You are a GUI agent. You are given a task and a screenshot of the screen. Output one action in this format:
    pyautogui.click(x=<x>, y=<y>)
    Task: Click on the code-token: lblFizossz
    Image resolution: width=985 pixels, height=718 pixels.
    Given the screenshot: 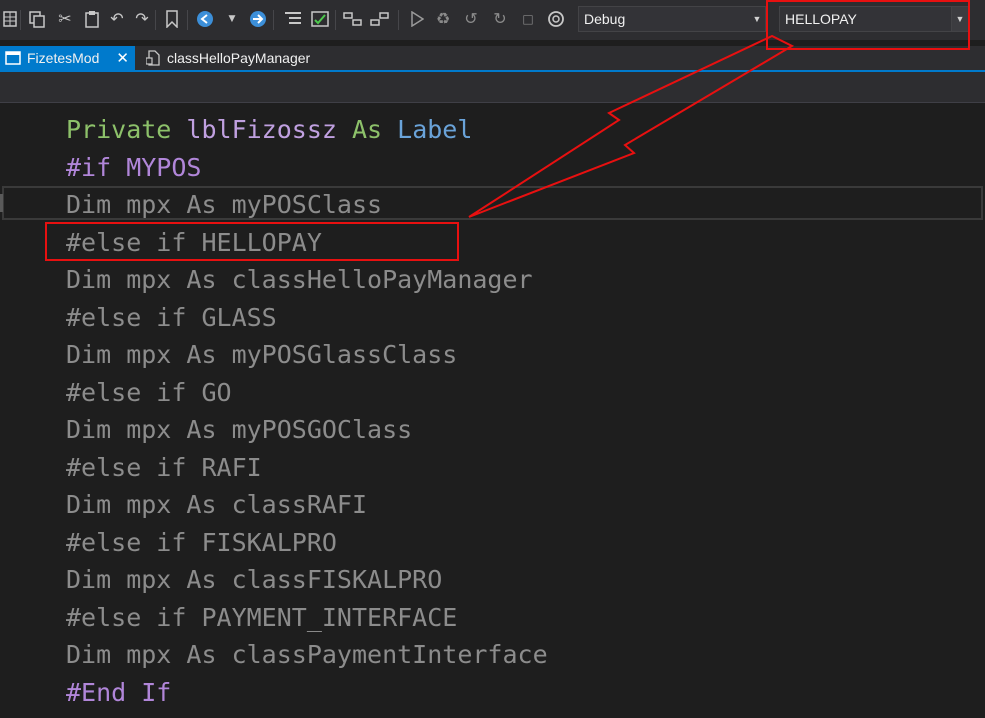 What is the action you would take?
    pyautogui.click(x=261, y=129)
    